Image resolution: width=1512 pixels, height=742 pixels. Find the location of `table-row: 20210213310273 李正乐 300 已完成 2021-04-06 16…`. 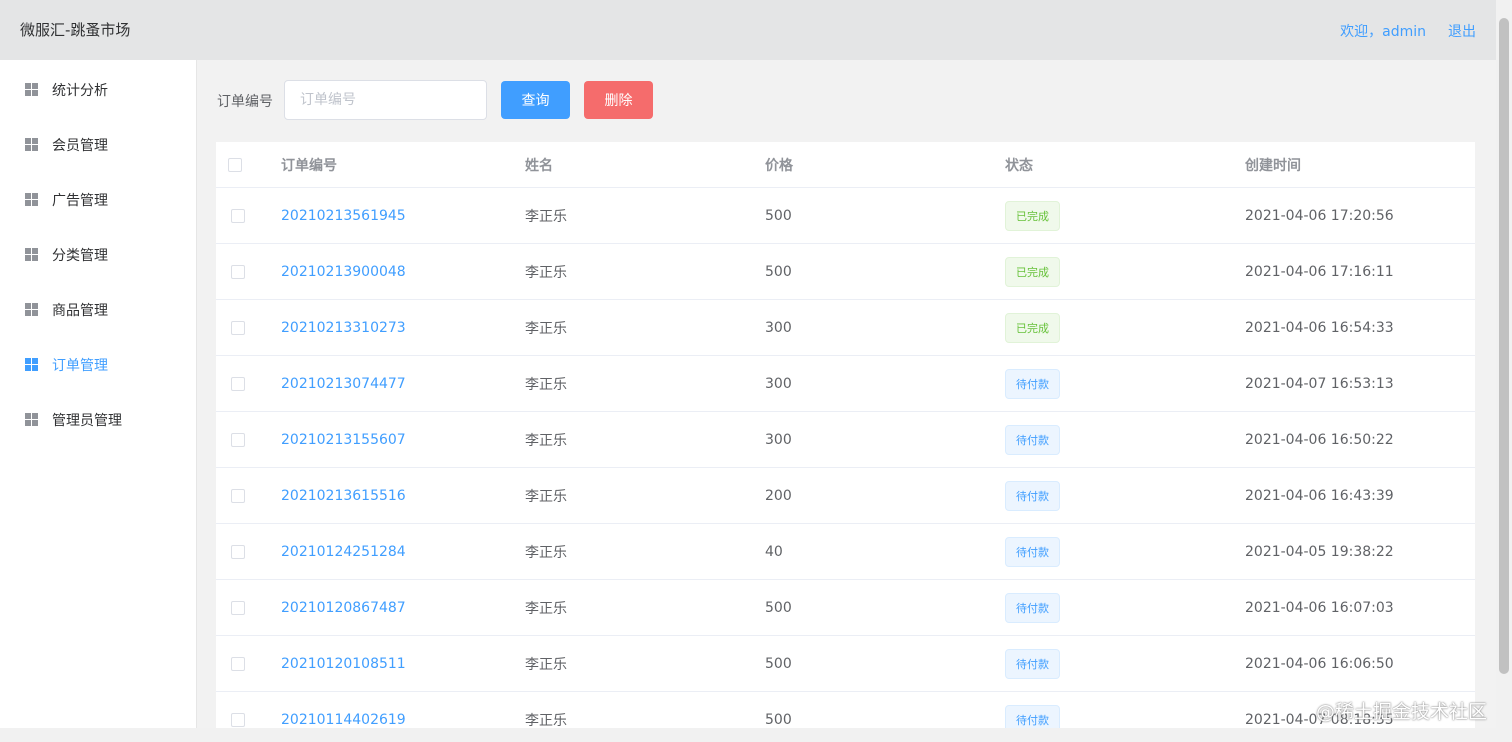

table-row: 20210213310273 李正乐 300 已完成 2021-04-06 16… is located at coordinates (845, 328).